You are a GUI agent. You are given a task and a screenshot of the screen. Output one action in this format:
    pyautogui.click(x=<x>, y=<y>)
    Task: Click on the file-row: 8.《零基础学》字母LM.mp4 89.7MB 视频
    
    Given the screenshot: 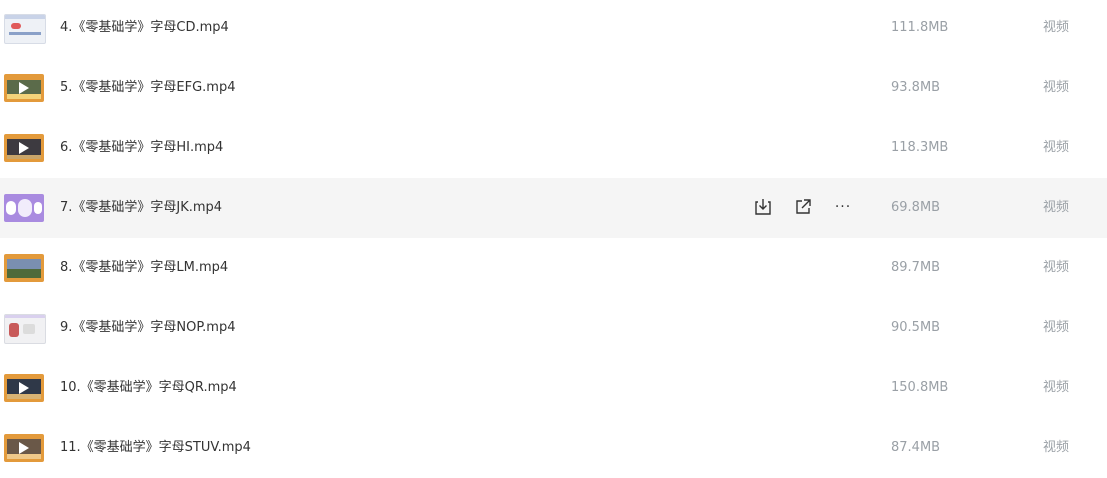 What is the action you would take?
    pyautogui.click(x=553, y=268)
    